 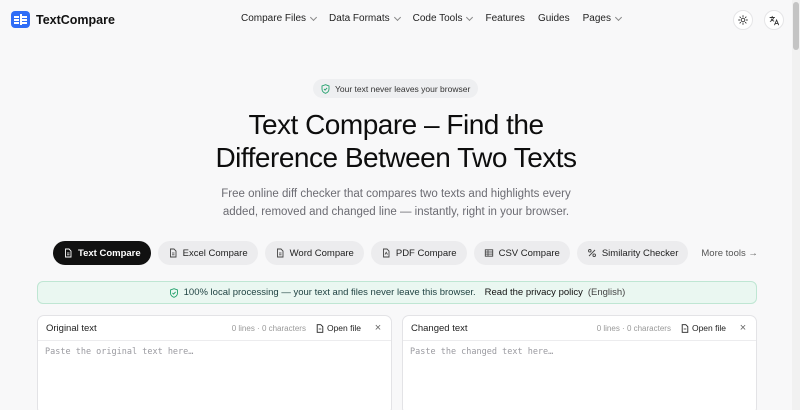 I want to click on privacy-policy-link: Read the privacy policy, so click(x=534, y=292).